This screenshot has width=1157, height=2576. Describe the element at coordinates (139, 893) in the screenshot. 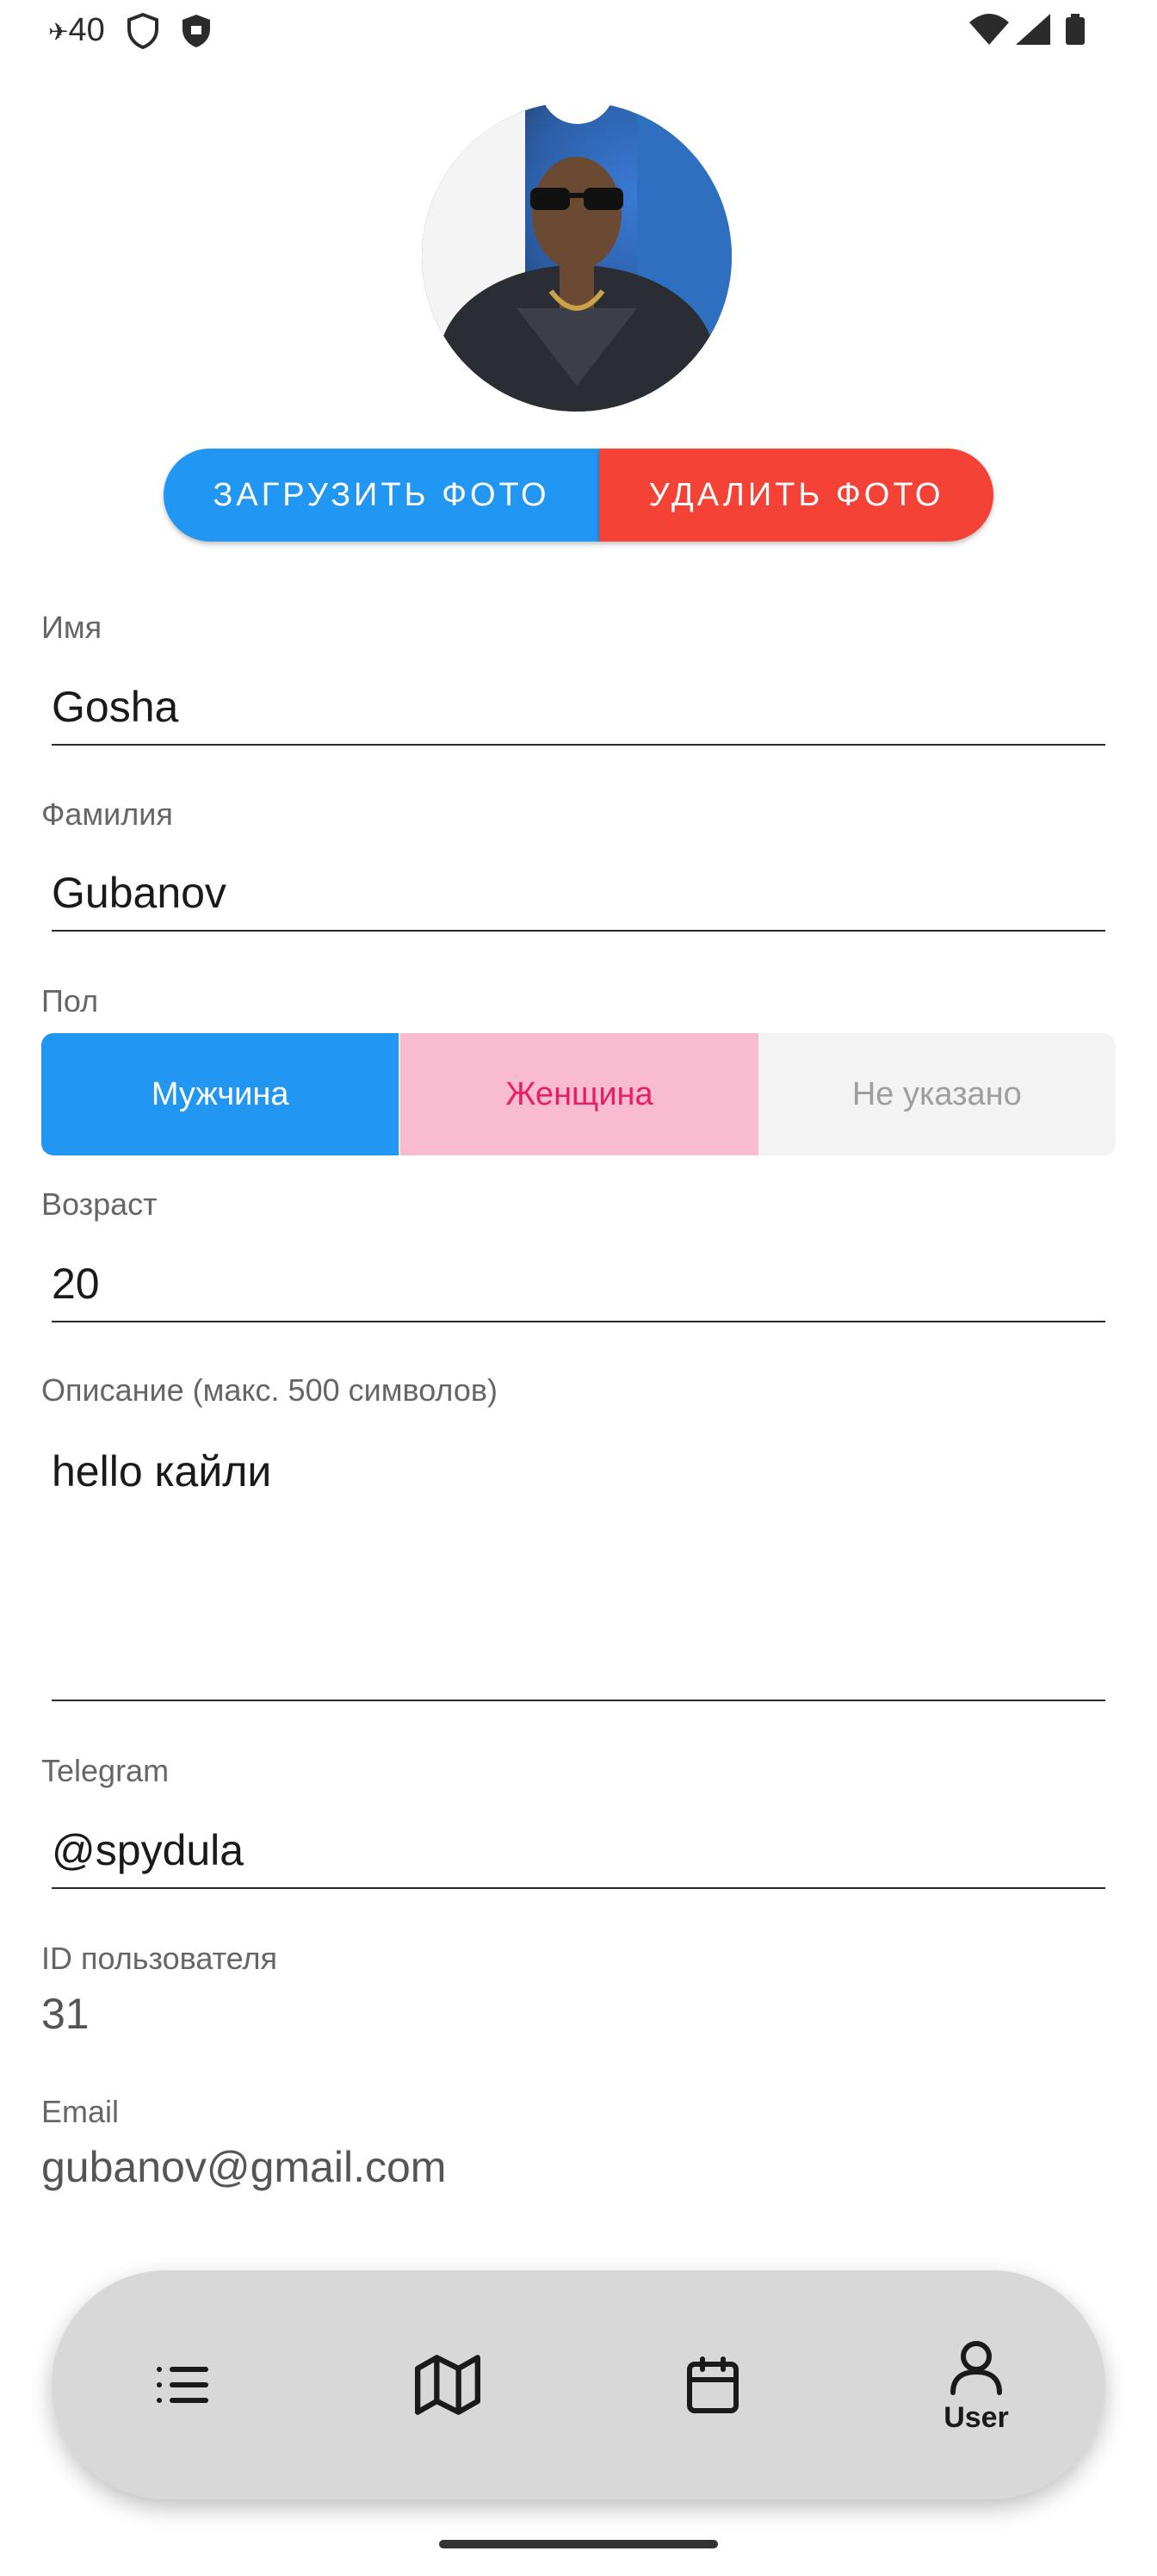

I see `last-name-input: Gubanov` at that location.